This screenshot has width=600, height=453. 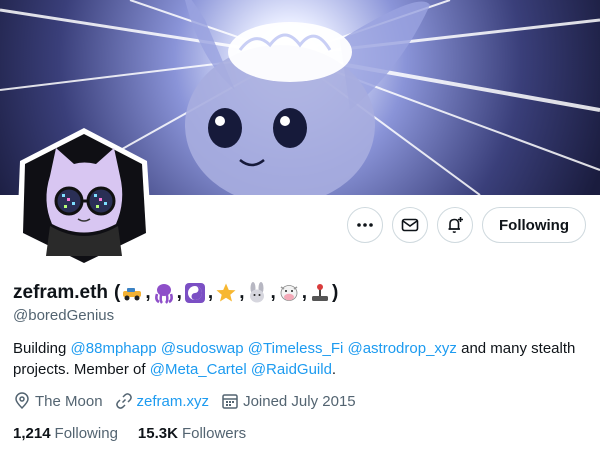 I want to click on website-link: zefram.xyz, so click(x=173, y=401).